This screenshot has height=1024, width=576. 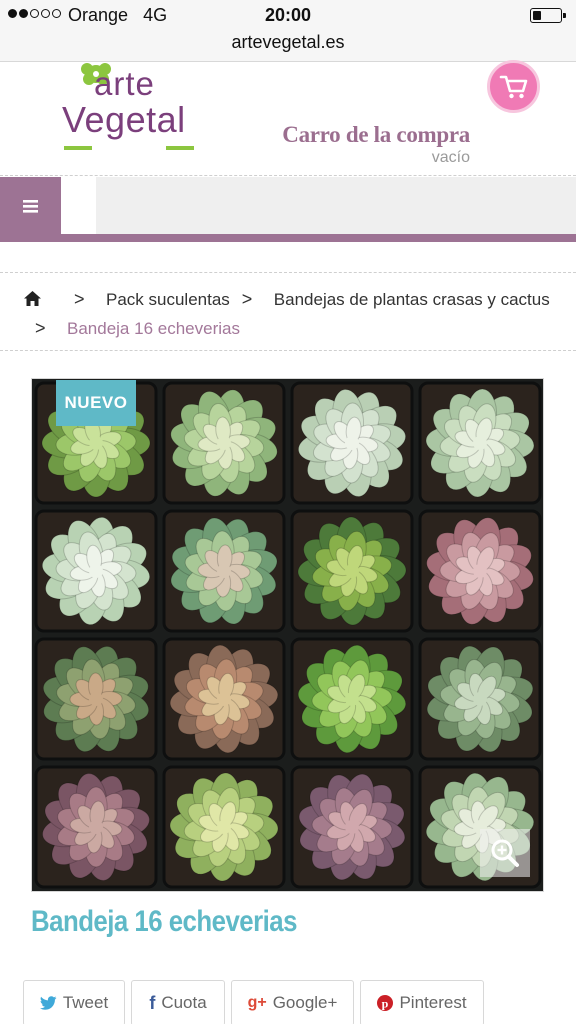 What do you see at coordinates (376, 135) in the screenshot?
I see `cart-title: Carro de la compra` at bounding box center [376, 135].